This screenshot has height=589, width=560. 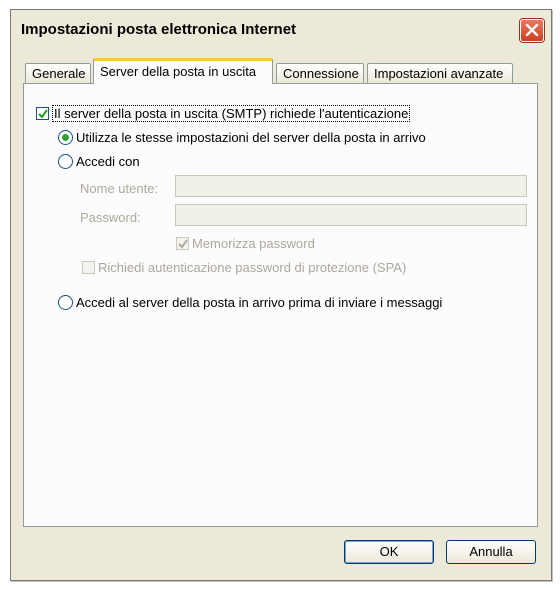 What do you see at coordinates (491, 552) in the screenshot?
I see `cancel-button: Annulla` at bounding box center [491, 552].